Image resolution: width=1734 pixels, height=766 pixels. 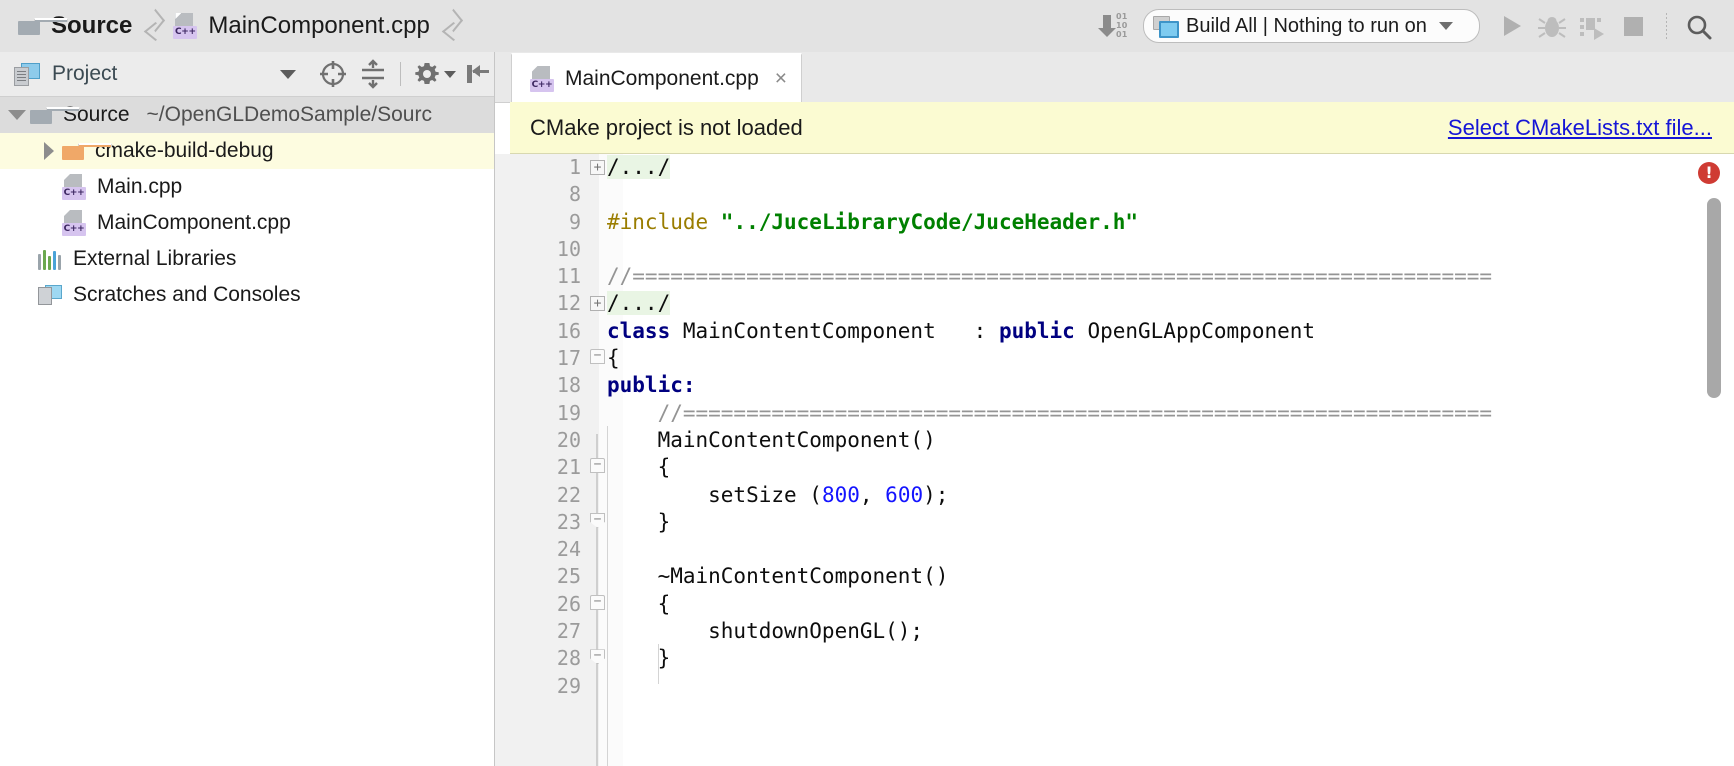 What do you see at coordinates (247, 187) in the screenshot?
I see `tree-item-main-cpp: C++ Main.cpp` at bounding box center [247, 187].